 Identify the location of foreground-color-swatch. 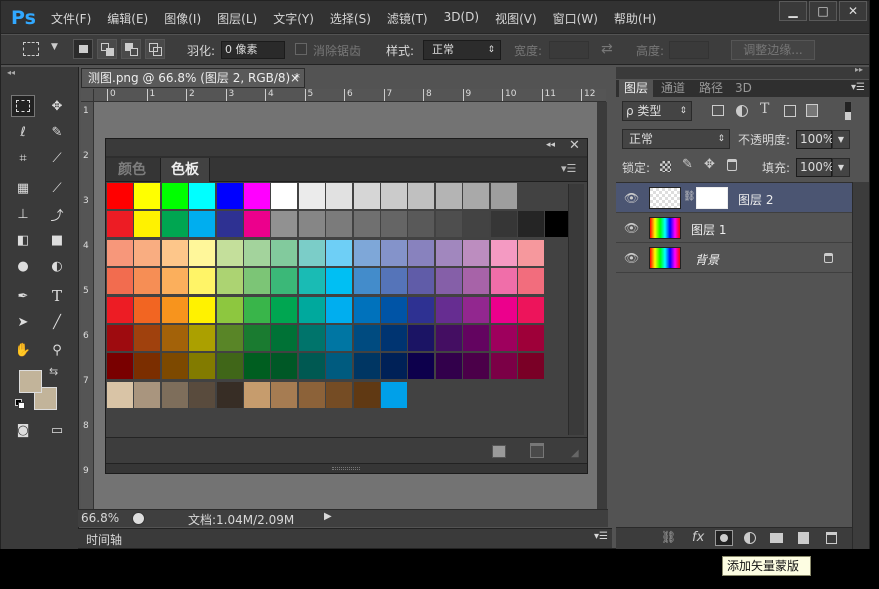
(30, 381).